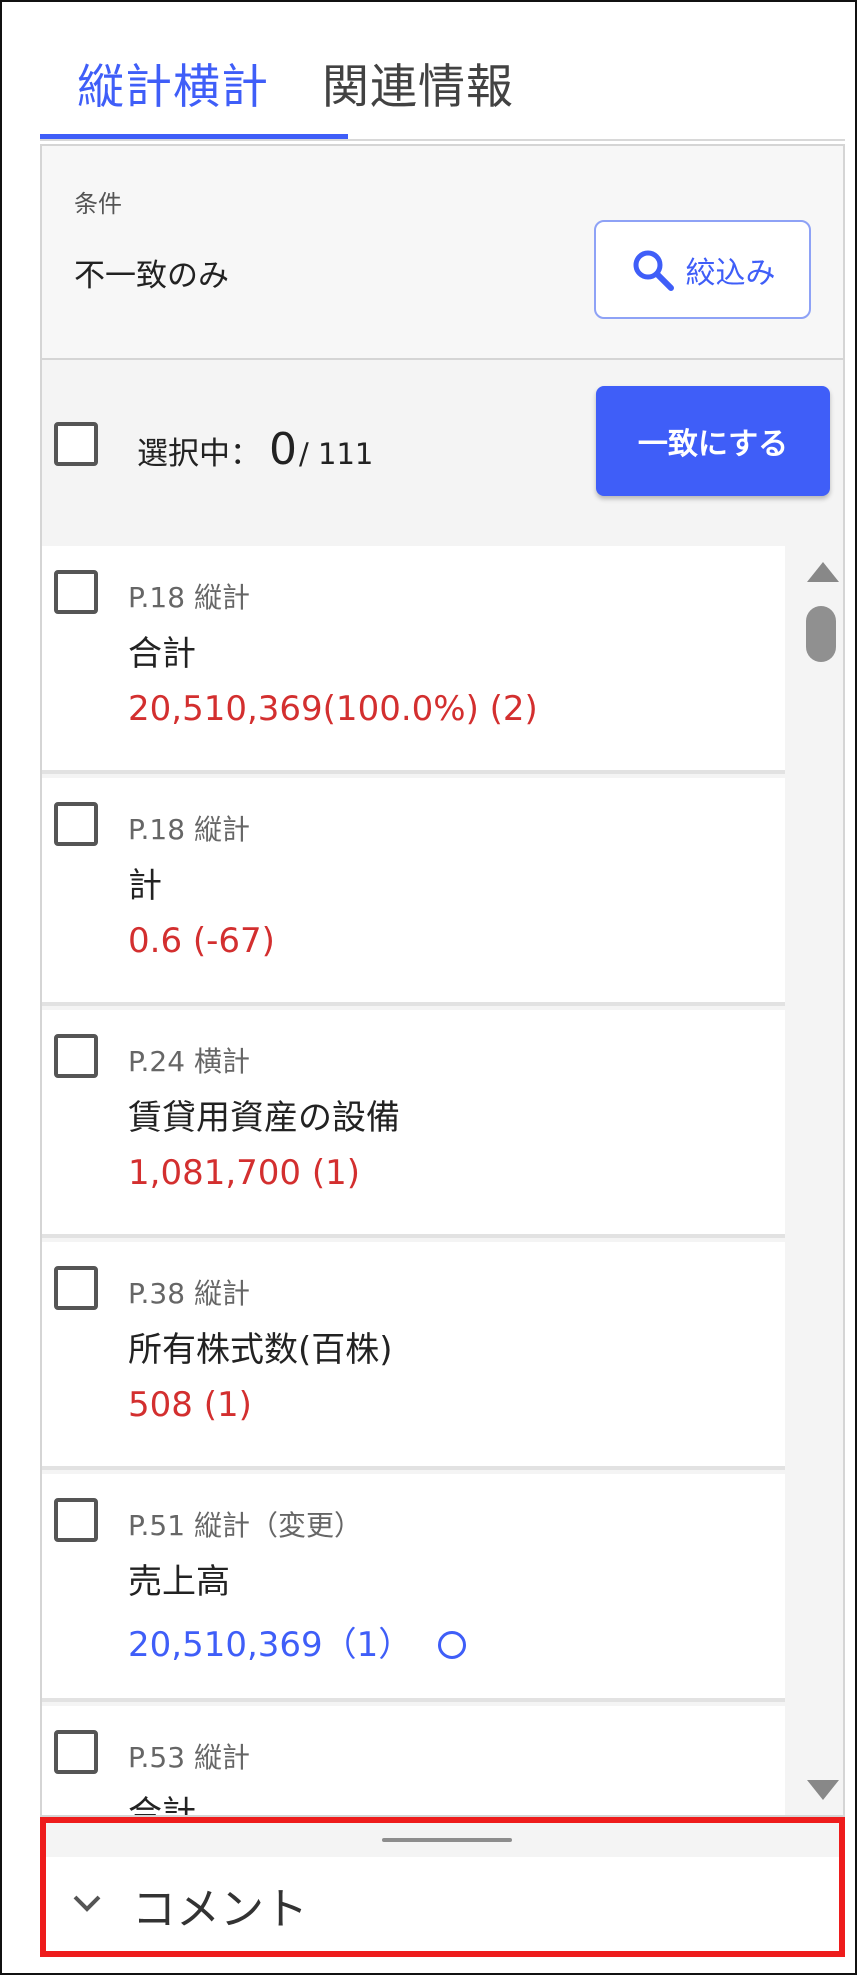 This screenshot has height=1975, width=857. I want to click on item-location: P.53 縦計, so click(189, 1757).